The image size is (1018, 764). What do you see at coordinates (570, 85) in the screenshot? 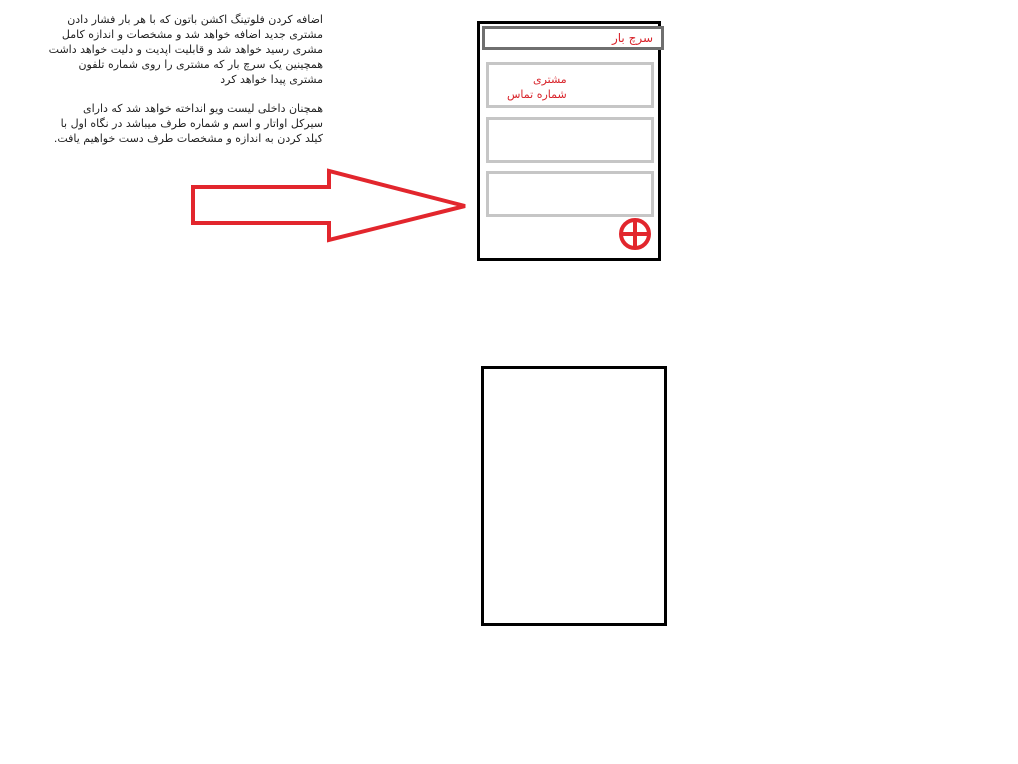
I see `customer-card: مشتری شماره تماس` at bounding box center [570, 85].